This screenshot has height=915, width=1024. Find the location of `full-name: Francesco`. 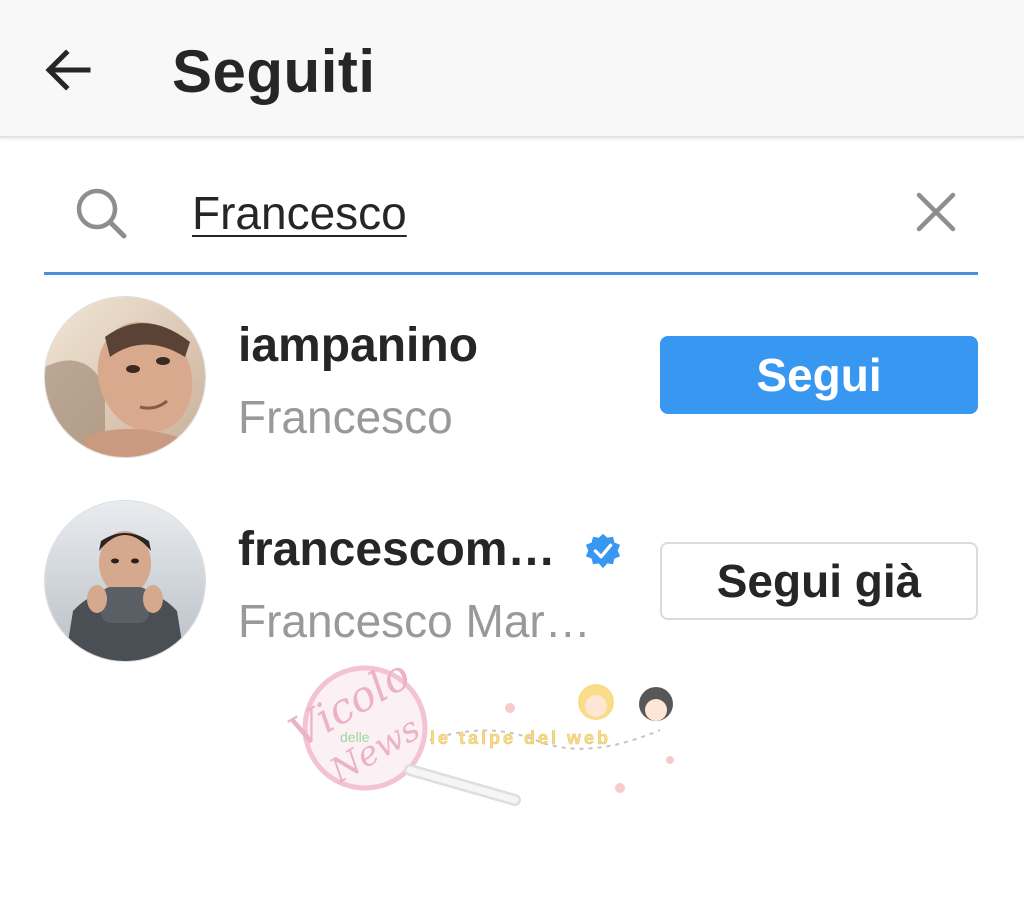

full-name: Francesco is located at coordinates (345, 417).